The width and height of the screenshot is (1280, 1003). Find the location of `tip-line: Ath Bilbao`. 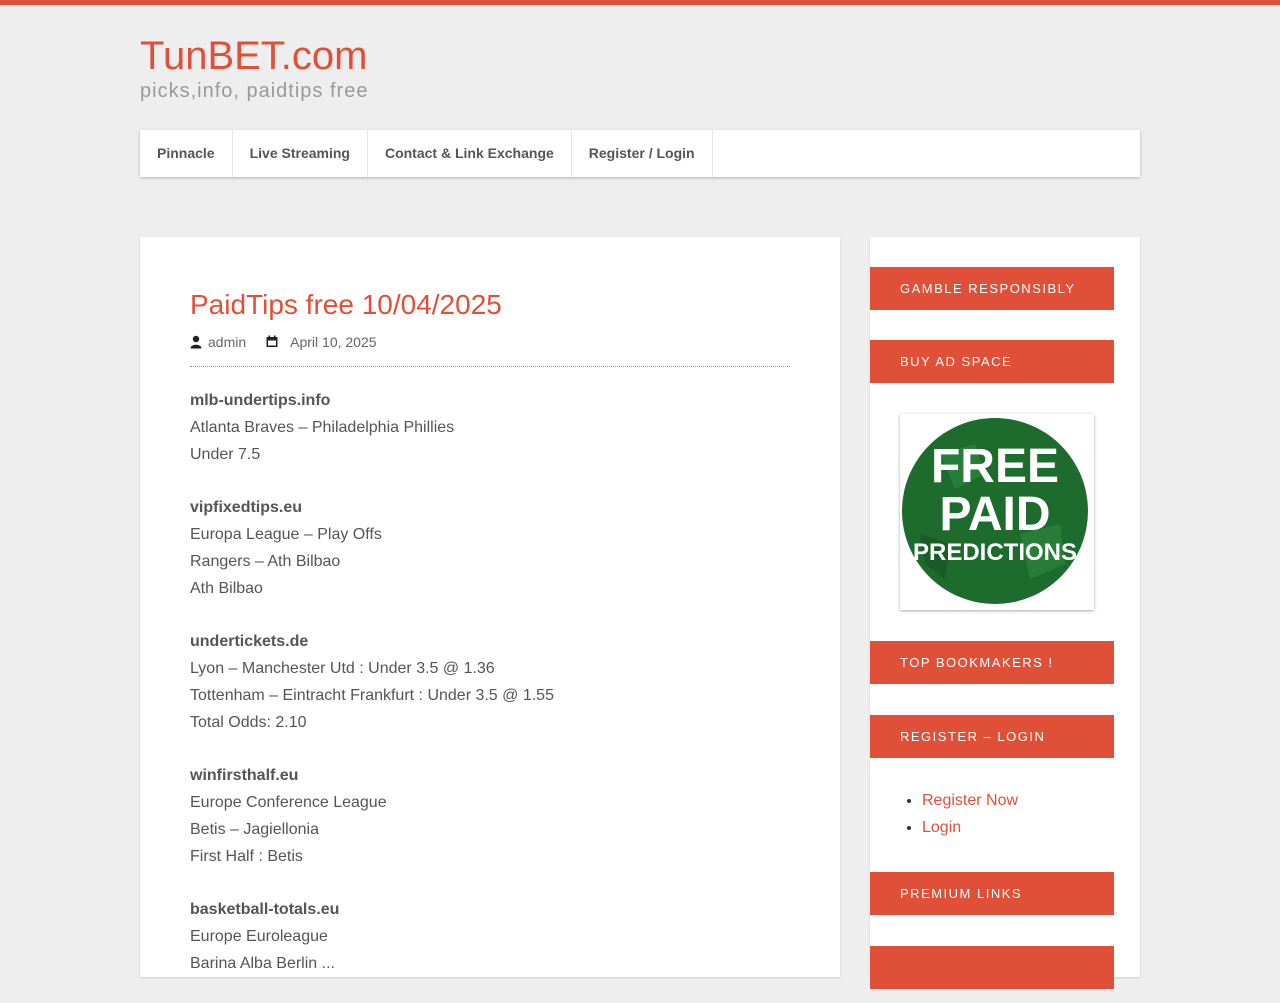

tip-line: Ath Bilbao is located at coordinates (226, 588).